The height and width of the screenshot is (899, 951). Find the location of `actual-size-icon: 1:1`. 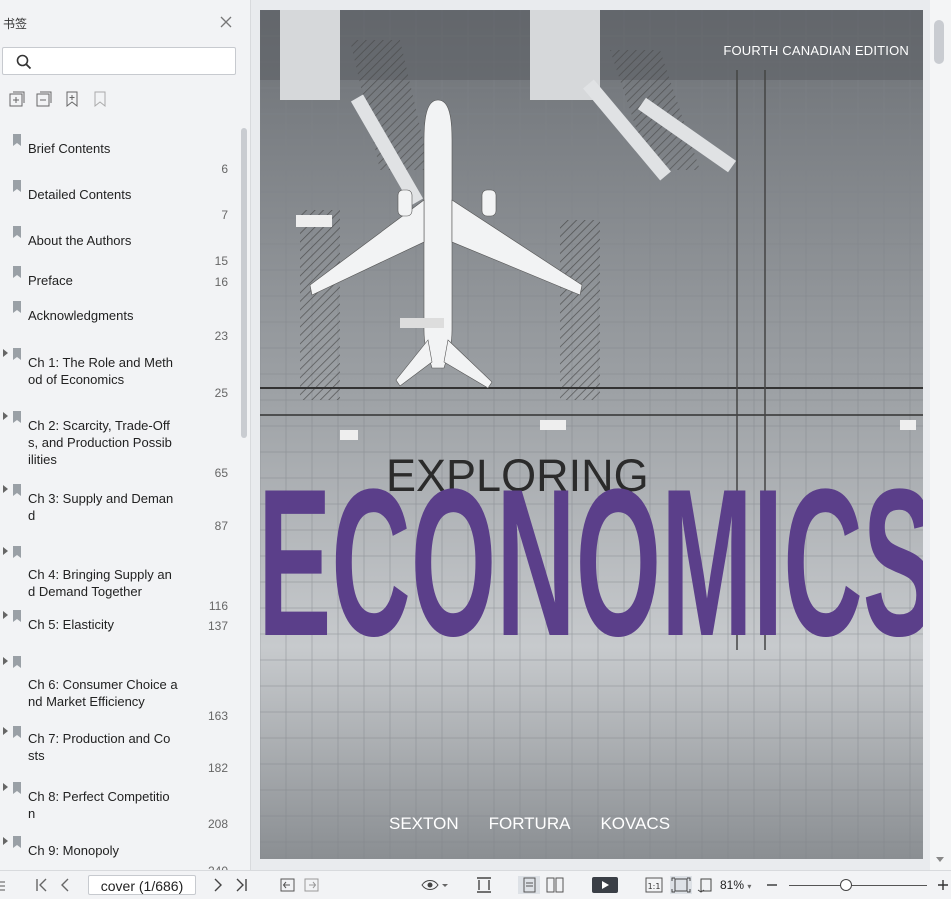

actual-size-icon: 1:1 is located at coordinates (654, 885).